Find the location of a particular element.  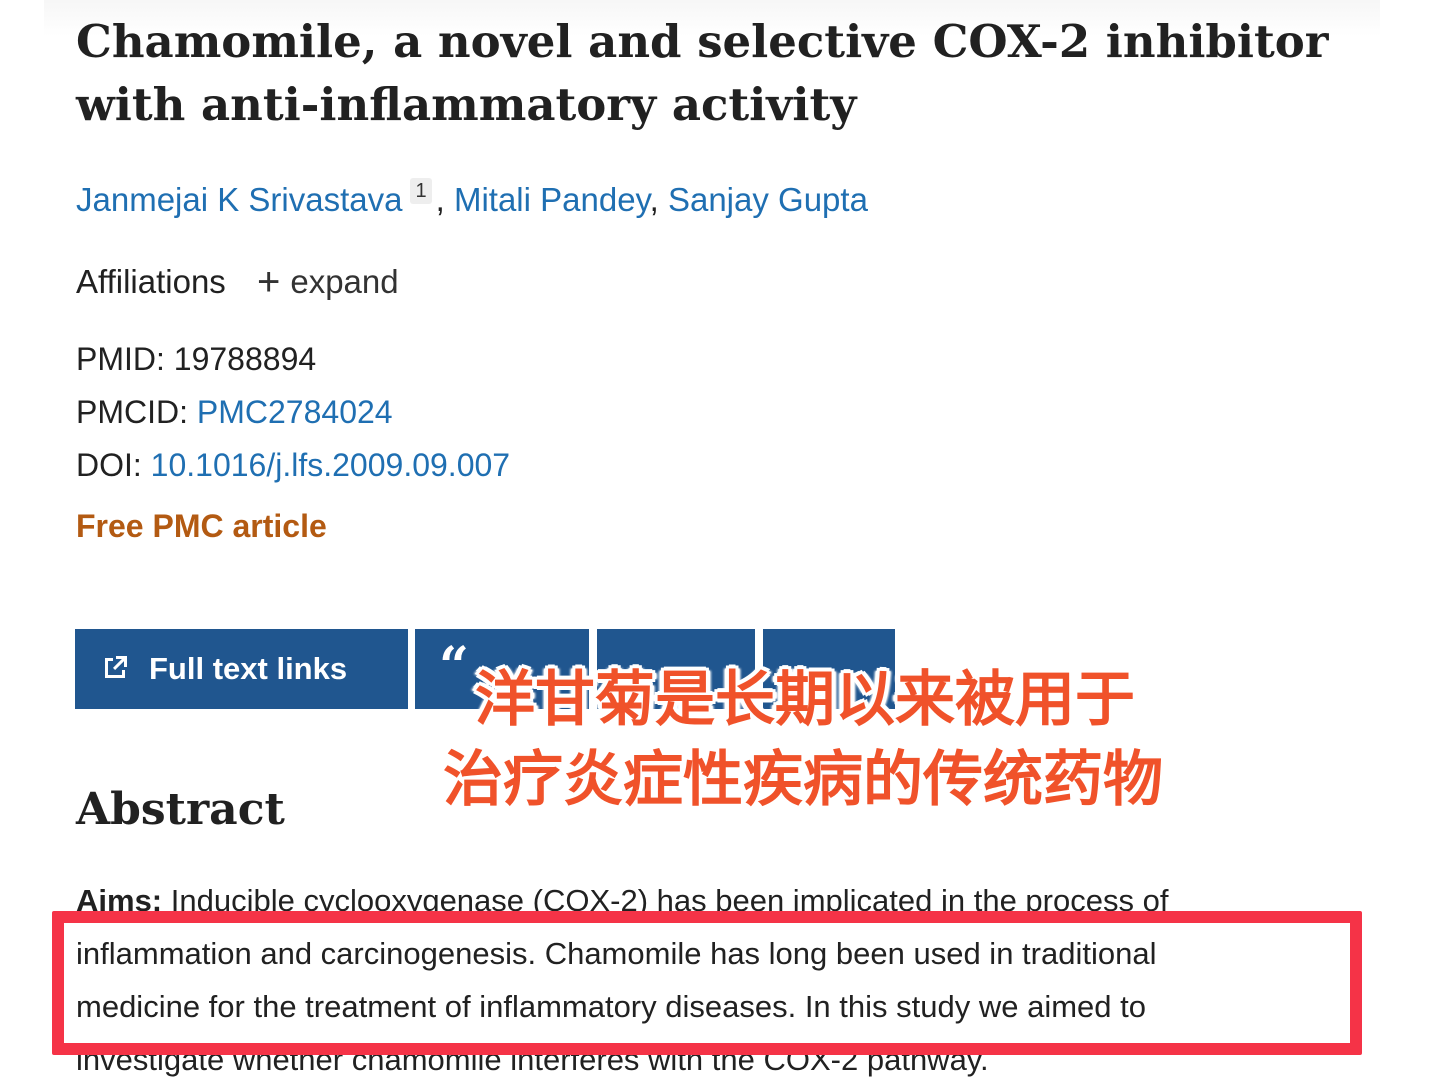

doi-row: DOI: 10.1016/j.lfs.2009.09.007 is located at coordinates (293, 465).